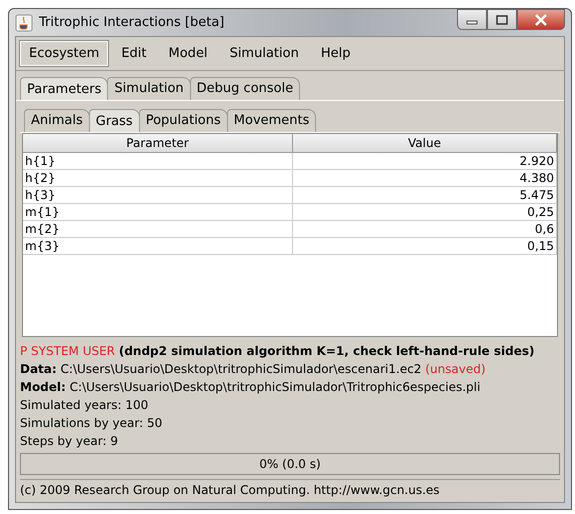 This screenshot has width=575, height=514. I want to click on unsaved-label: (unsaved), so click(455, 369).